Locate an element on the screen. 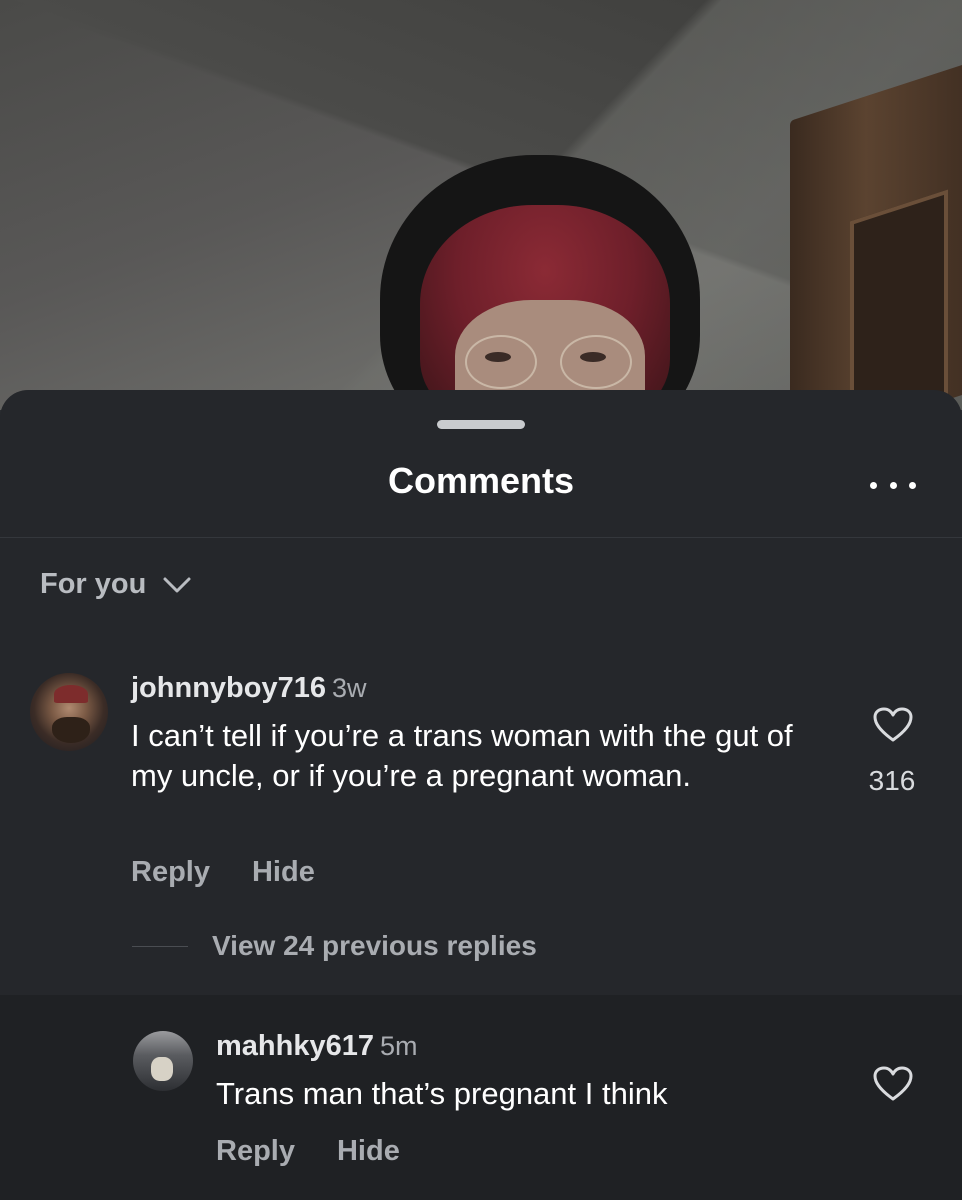  reply-text: Trans man that’s pregnant I think is located at coordinates (442, 1093).